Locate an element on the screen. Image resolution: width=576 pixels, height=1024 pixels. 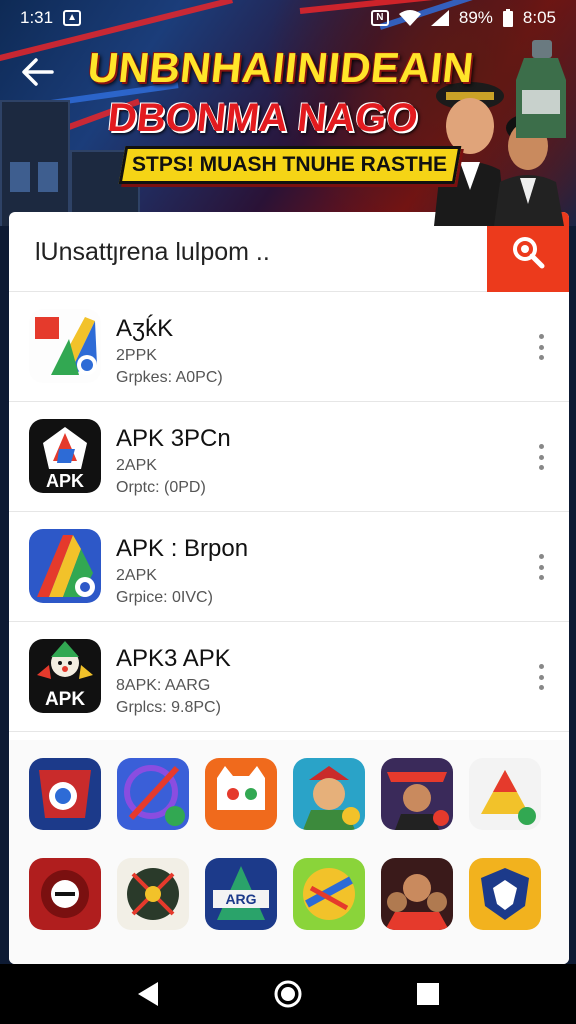
app-list-item: APK APK3 APK 8APK: AARG Grplcs: 9.8PC) is located at coordinates (289, 677).